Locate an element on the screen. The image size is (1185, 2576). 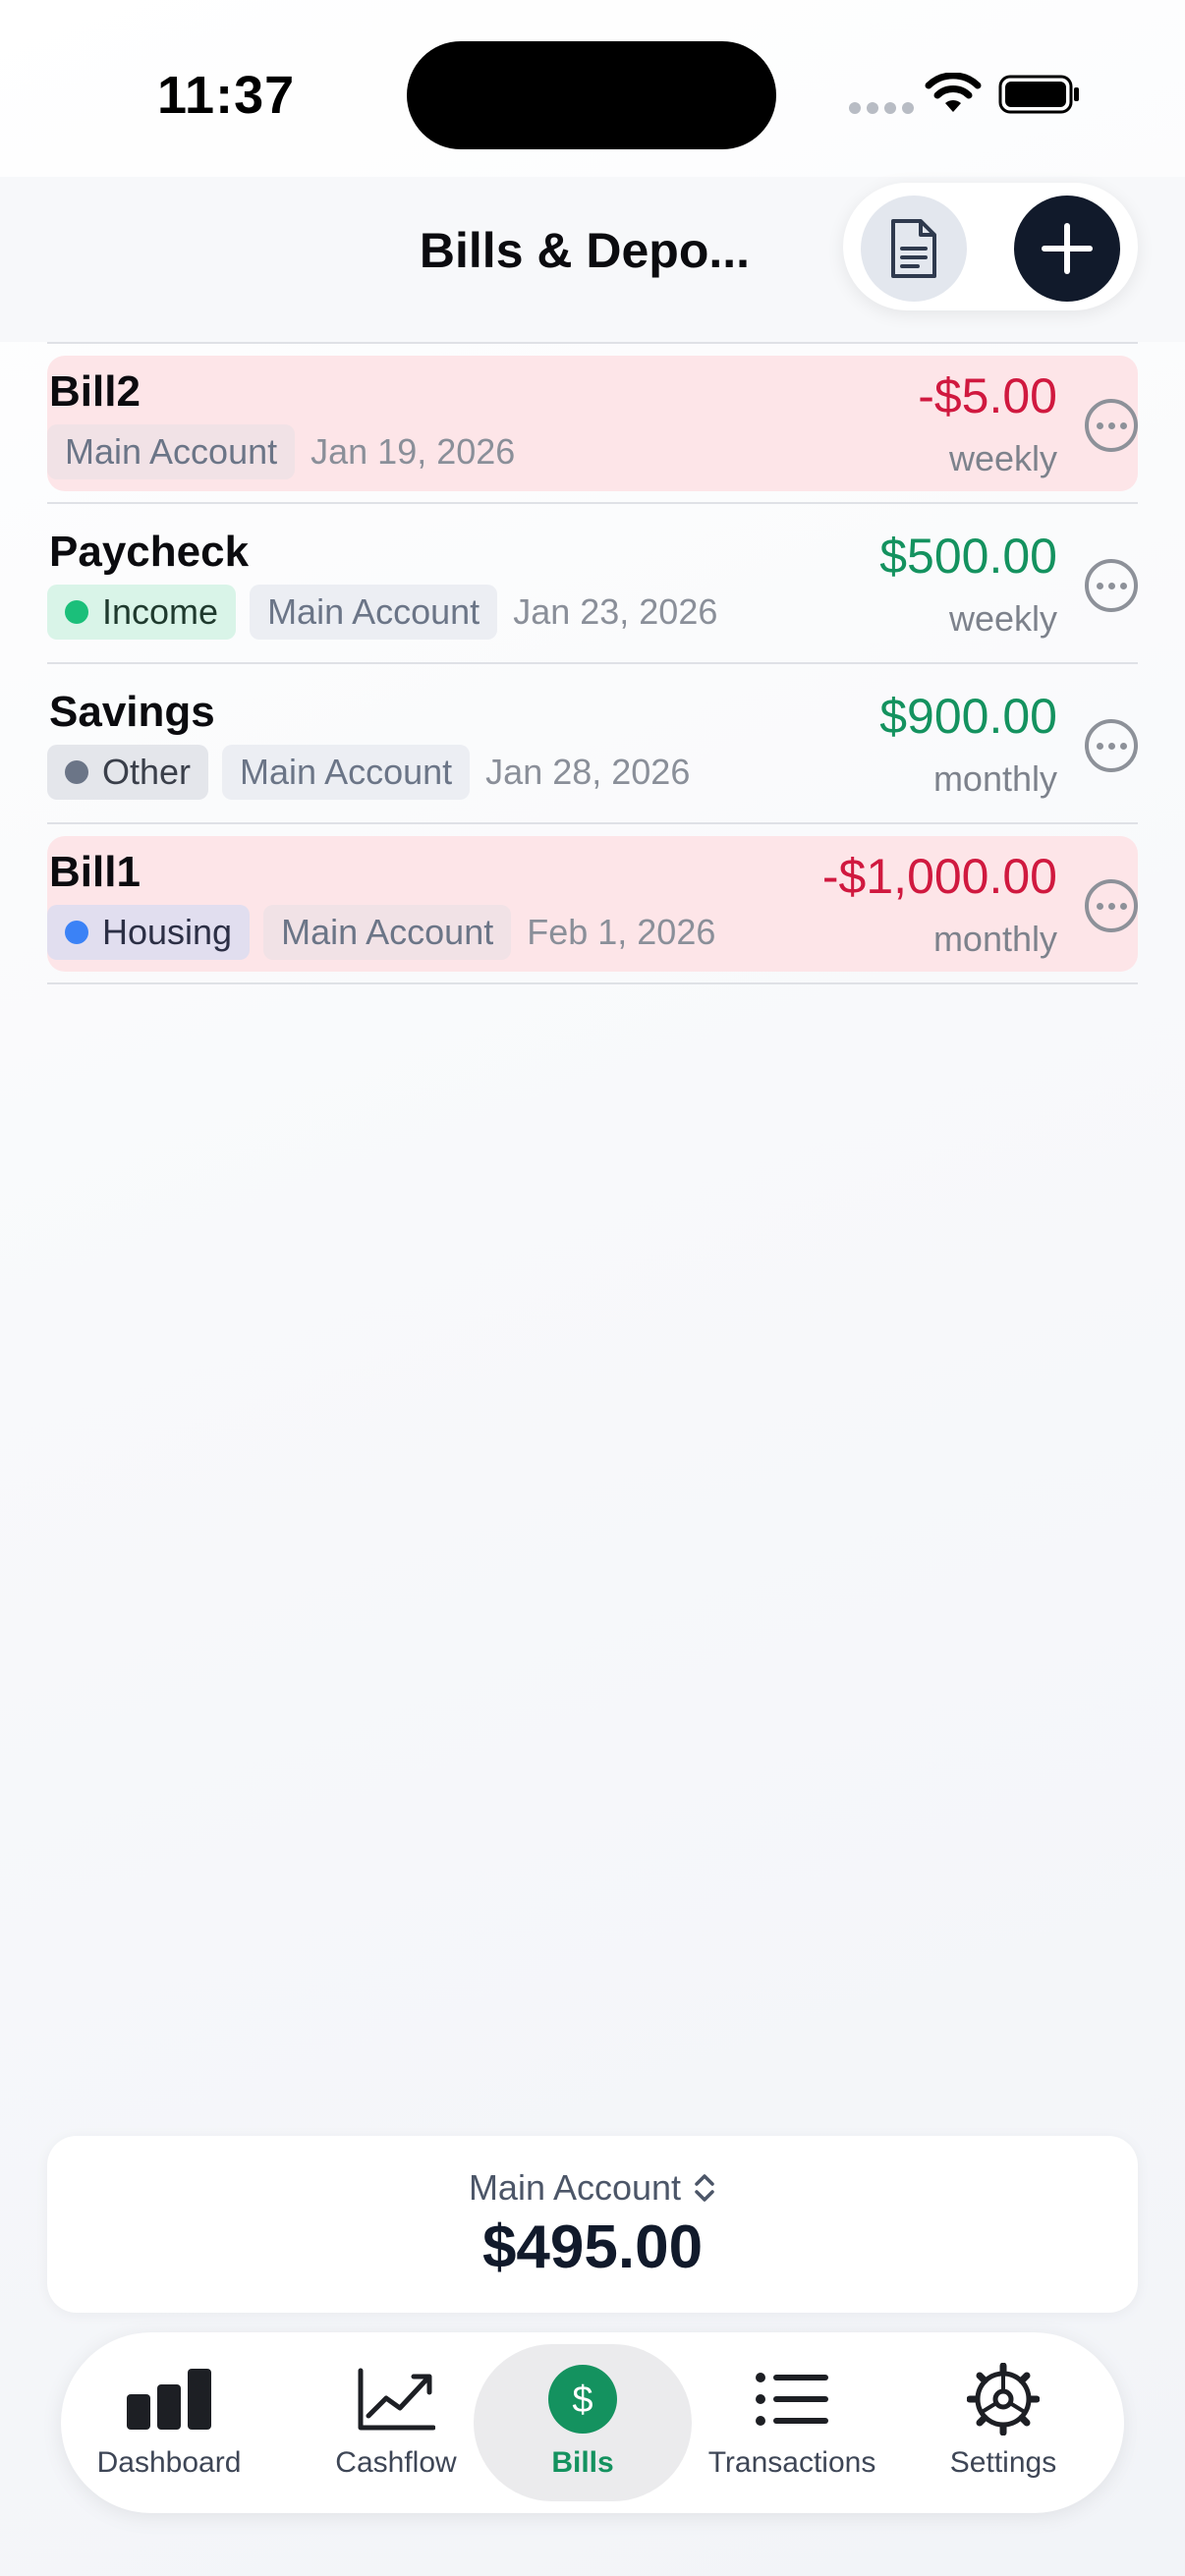
gear-icon is located at coordinates (1004, 2399).